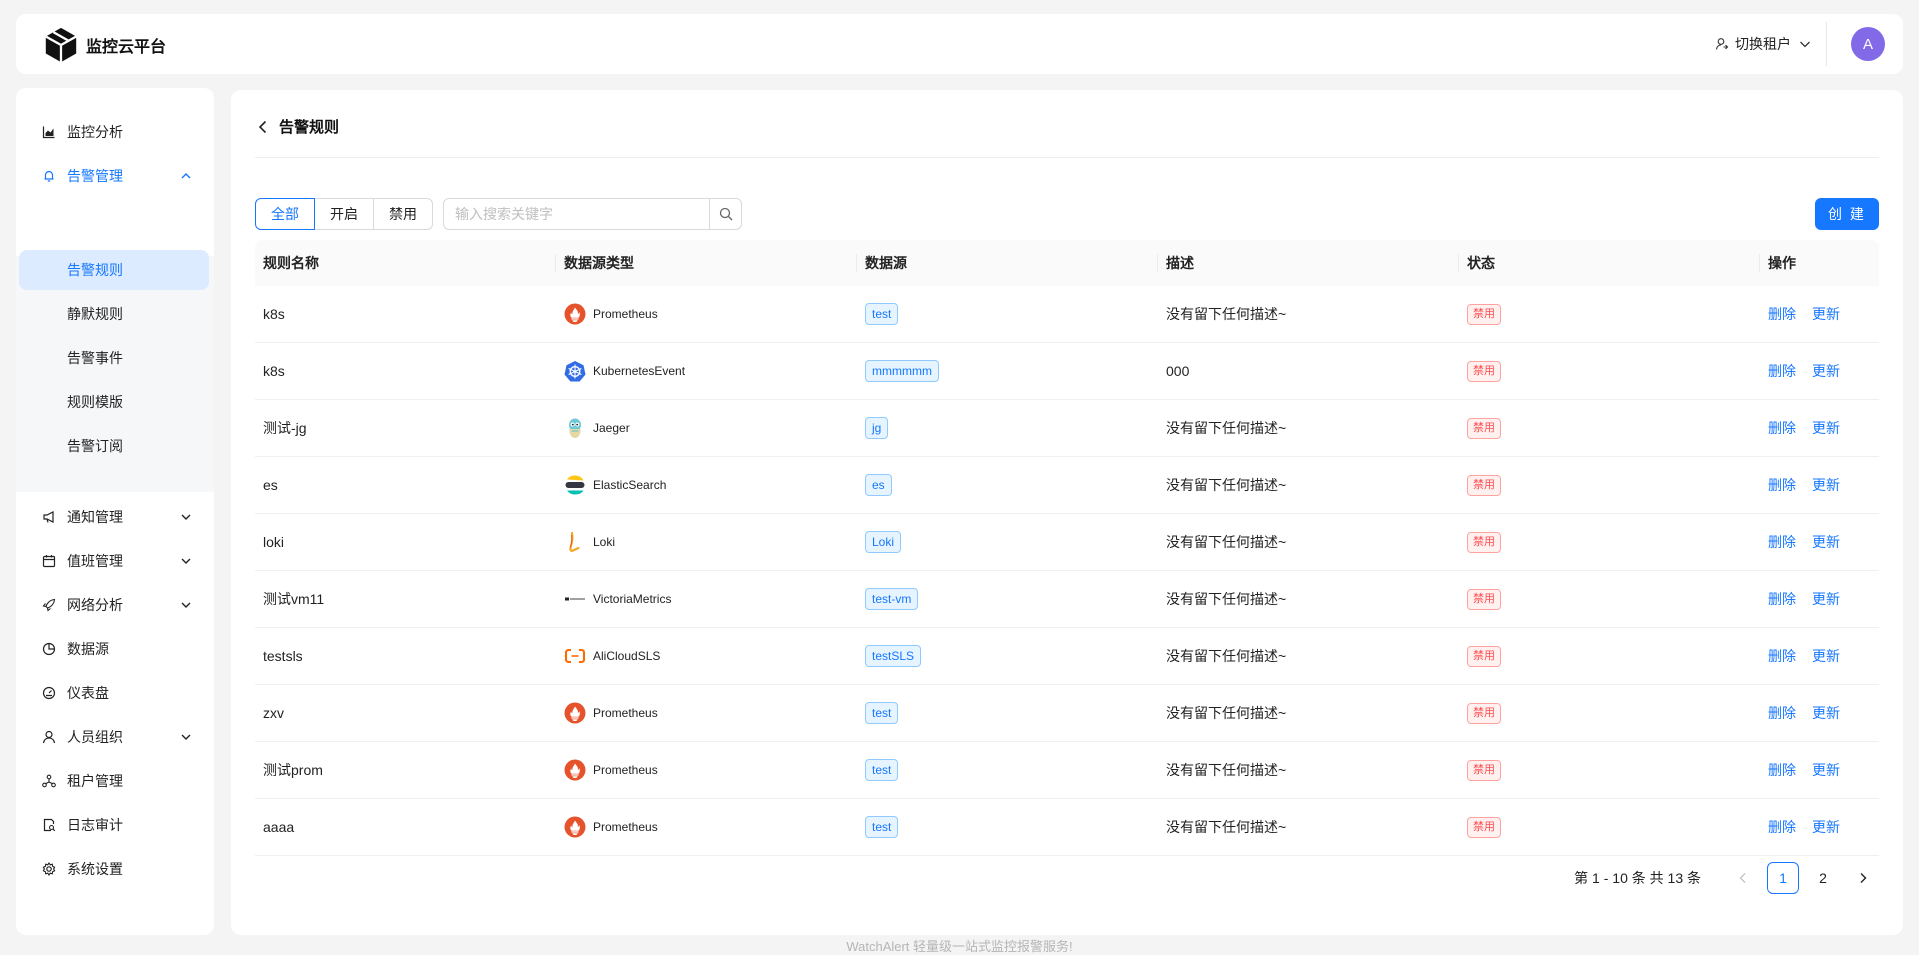 The height and width of the screenshot is (955, 1919). I want to click on switch-tenant-label: 切换租户, so click(1763, 44).